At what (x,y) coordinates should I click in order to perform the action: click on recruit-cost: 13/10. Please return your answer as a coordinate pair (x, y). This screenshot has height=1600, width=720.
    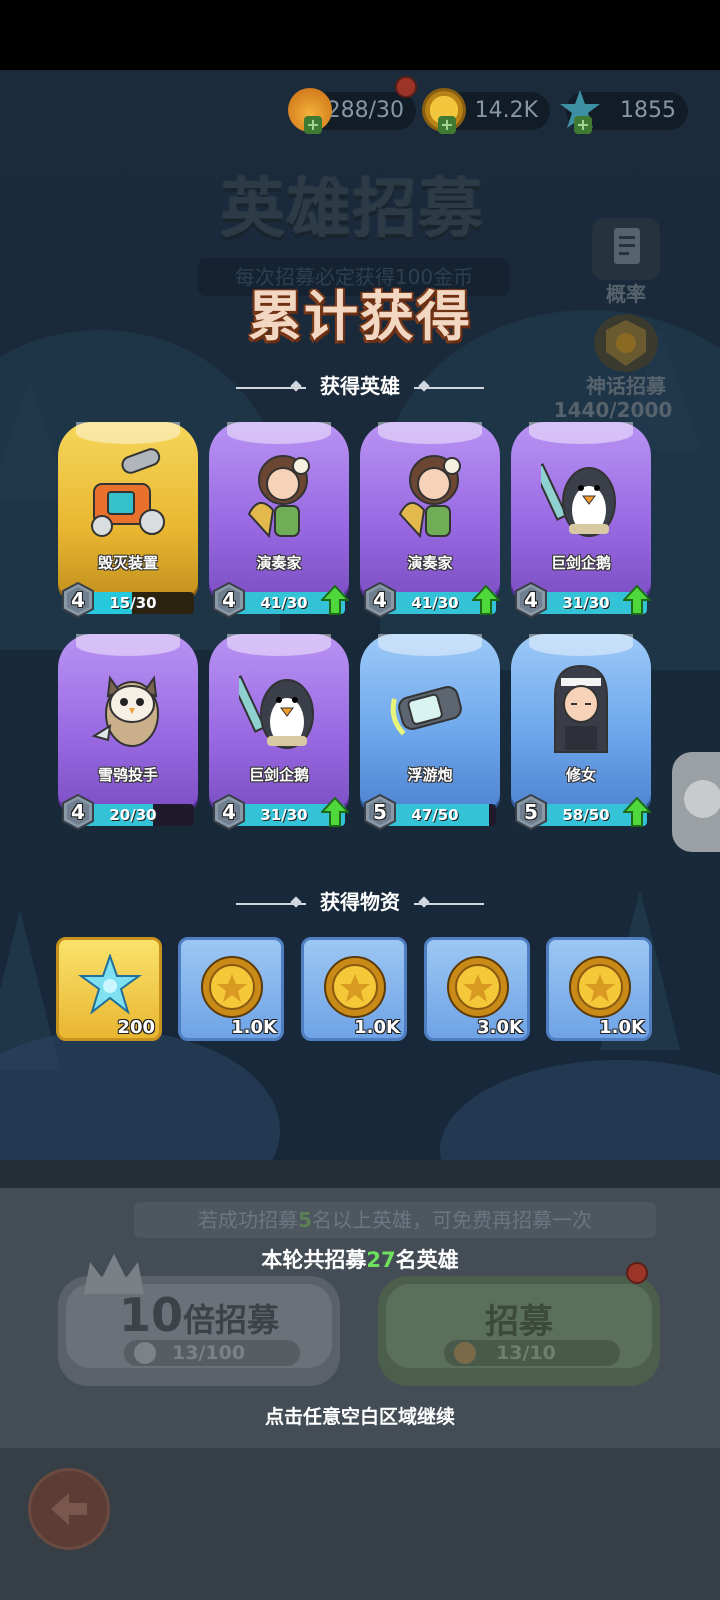
    Looking at the image, I should click on (526, 1353).